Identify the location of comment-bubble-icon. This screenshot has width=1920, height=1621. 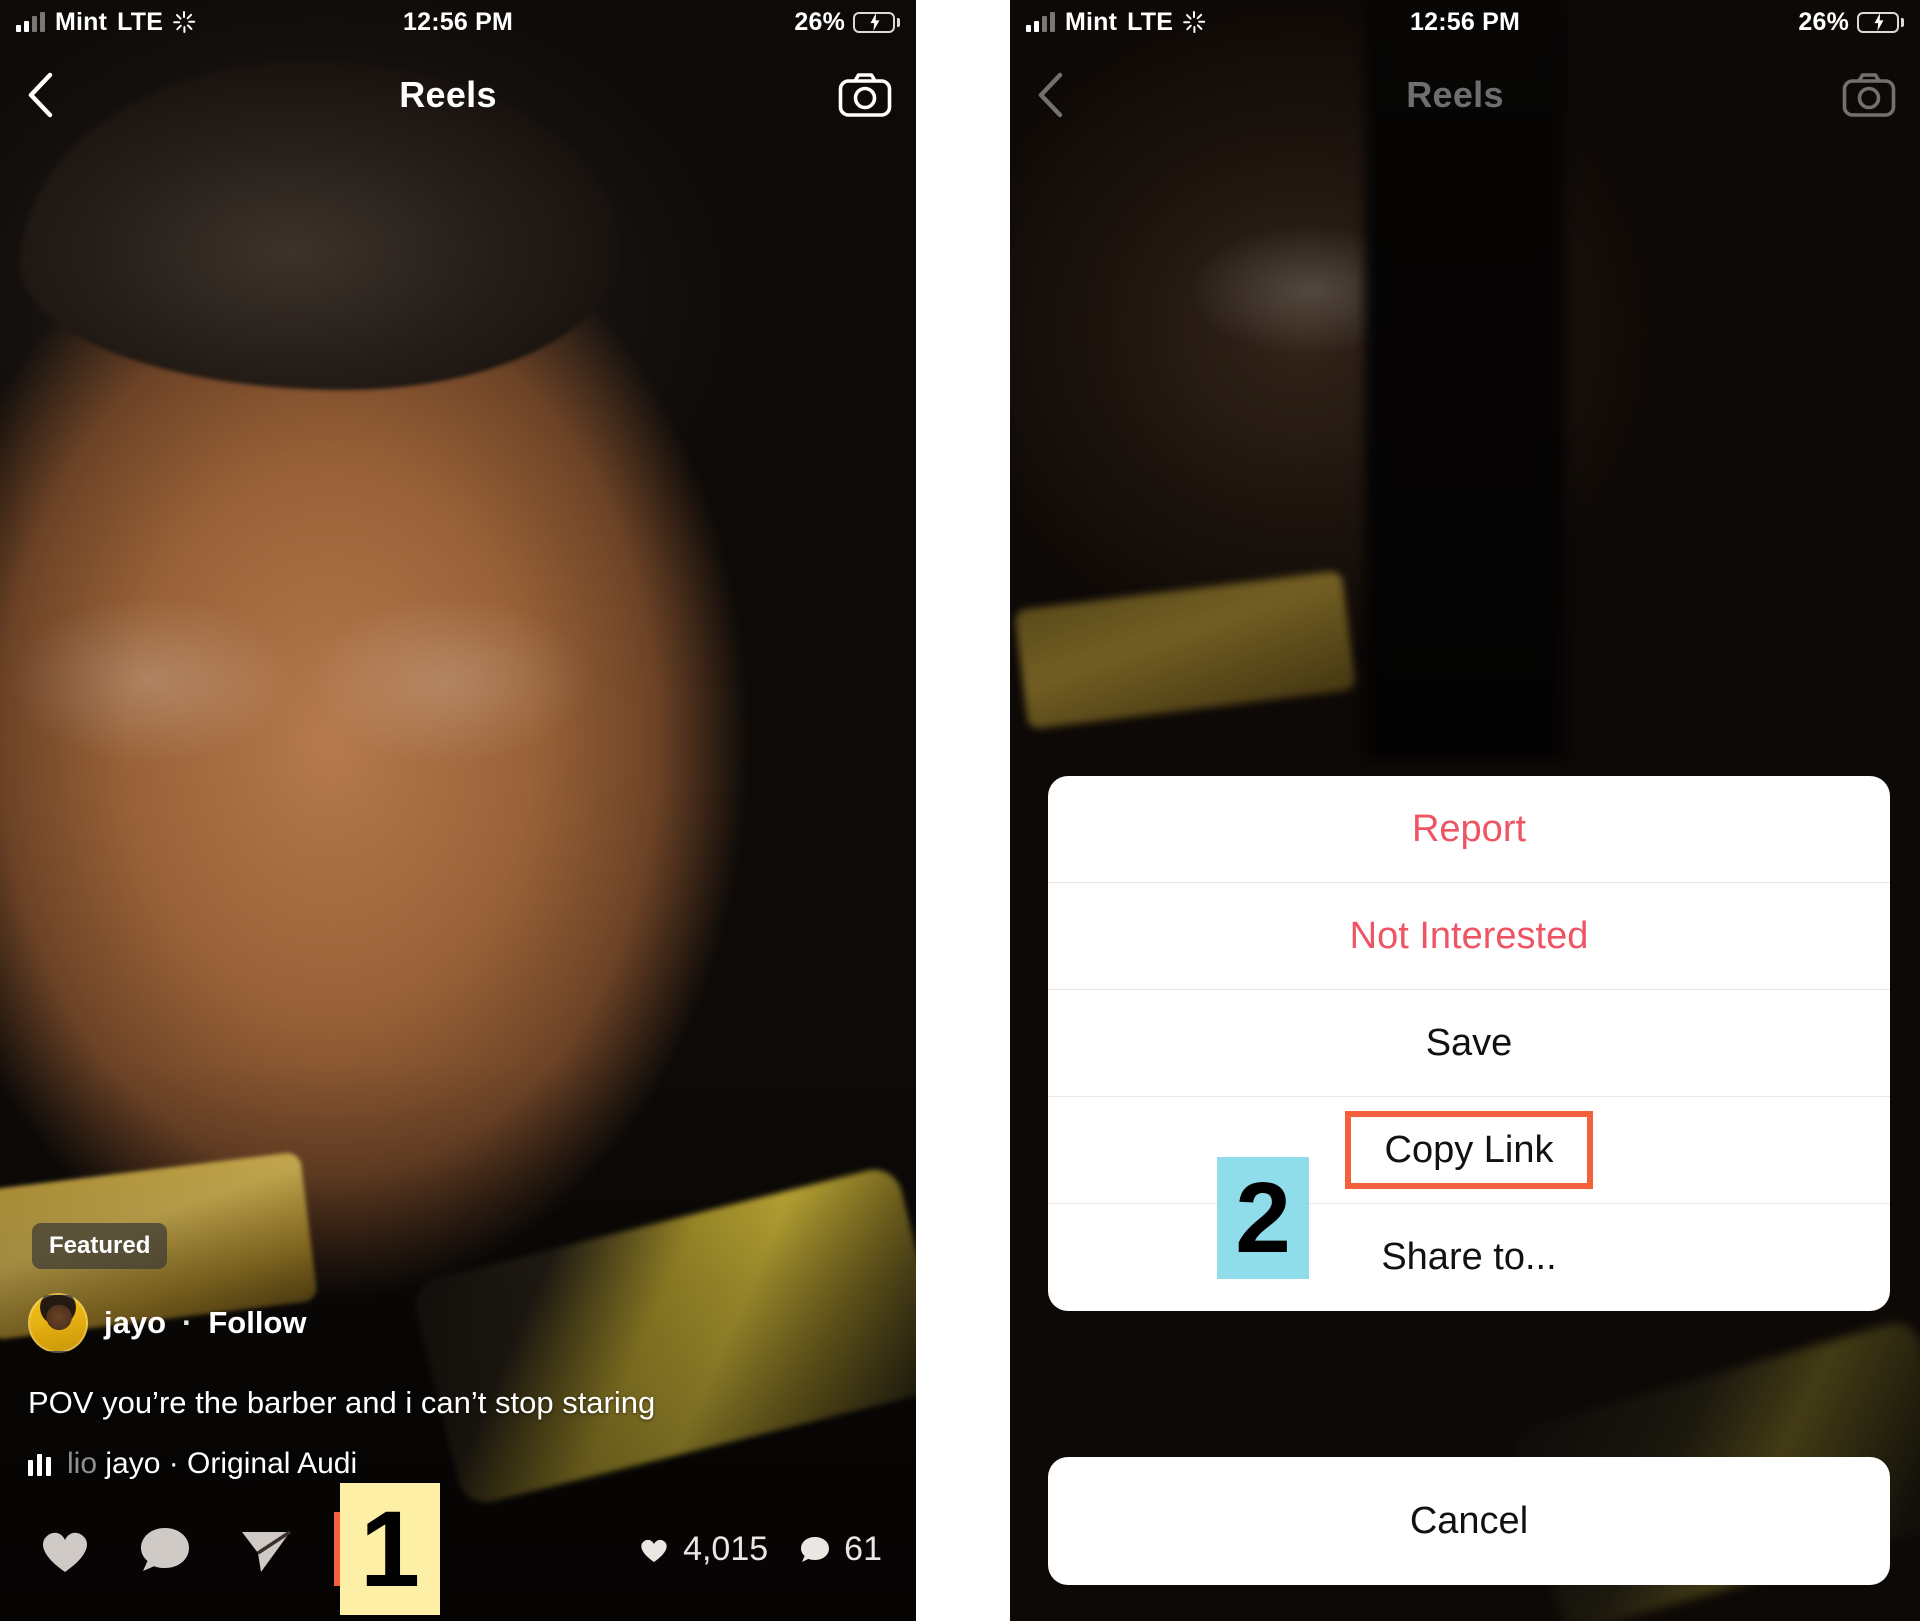
(165, 1549).